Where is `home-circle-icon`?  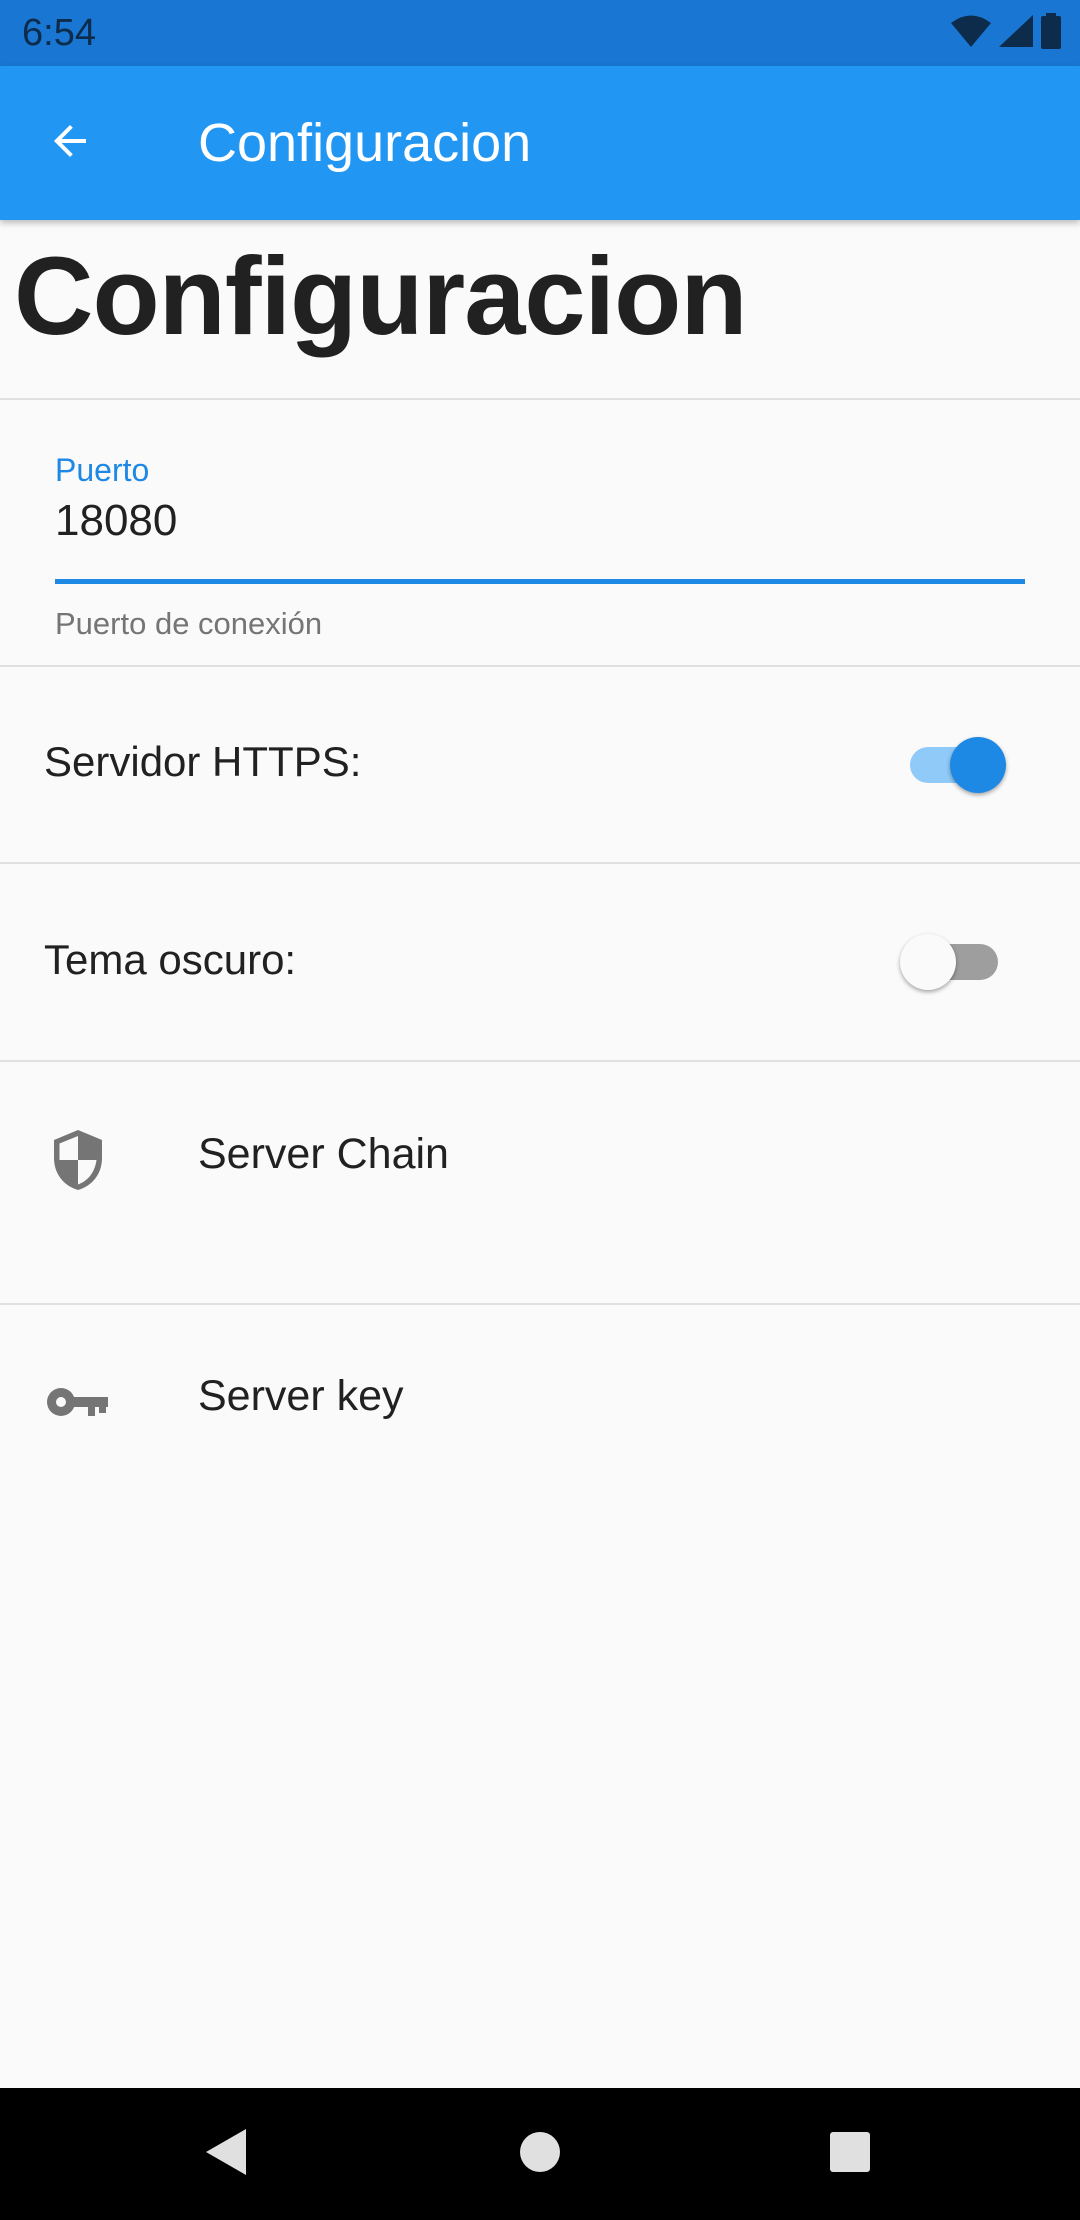 home-circle-icon is located at coordinates (540, 2154).